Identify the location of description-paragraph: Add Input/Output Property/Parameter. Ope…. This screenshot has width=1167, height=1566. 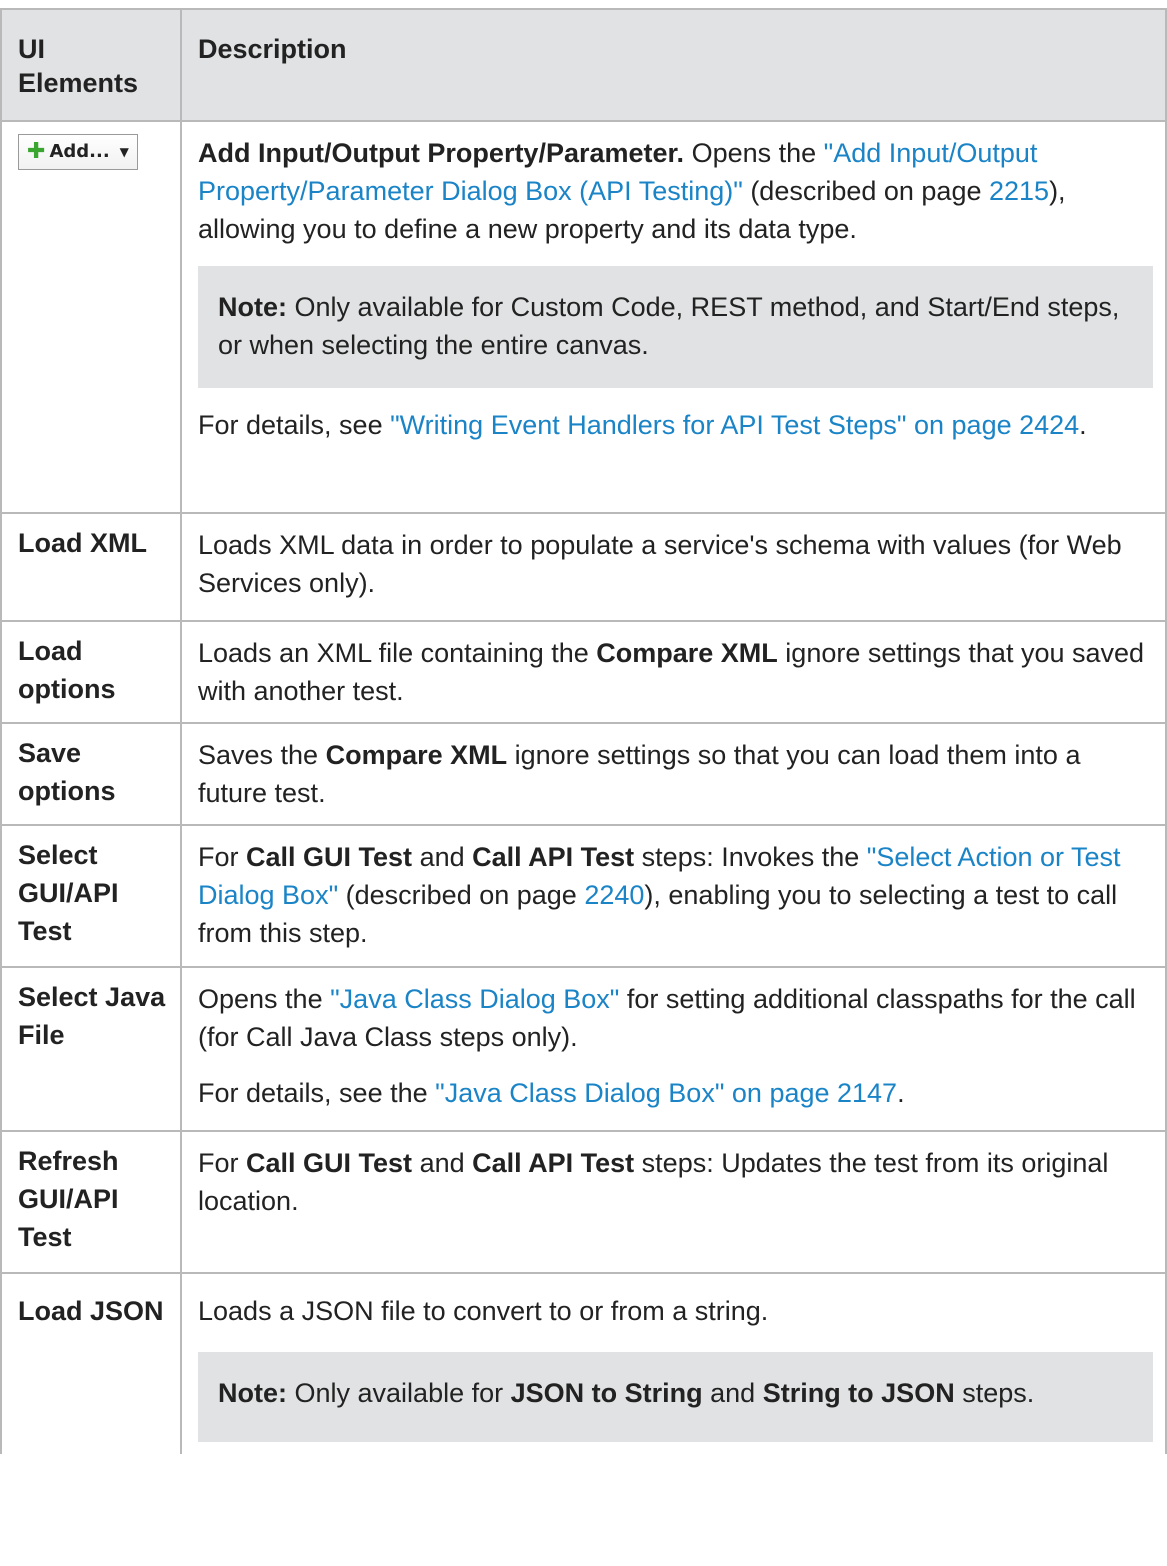
(675, 191).